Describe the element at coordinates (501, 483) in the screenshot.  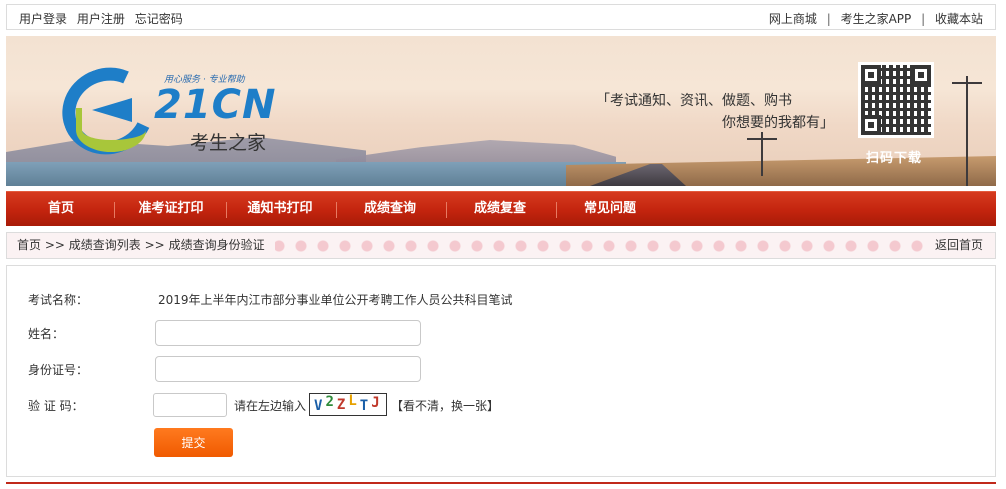
I see `bottom-divider` at that location.